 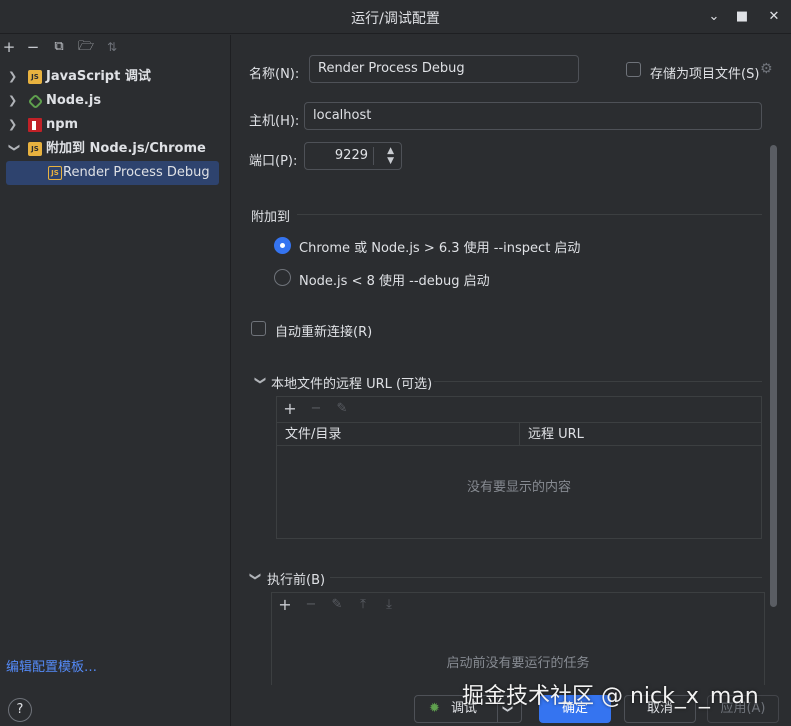 I want to click on empty-table-text: 没有要显示的内容, so click(x=518, y=487).